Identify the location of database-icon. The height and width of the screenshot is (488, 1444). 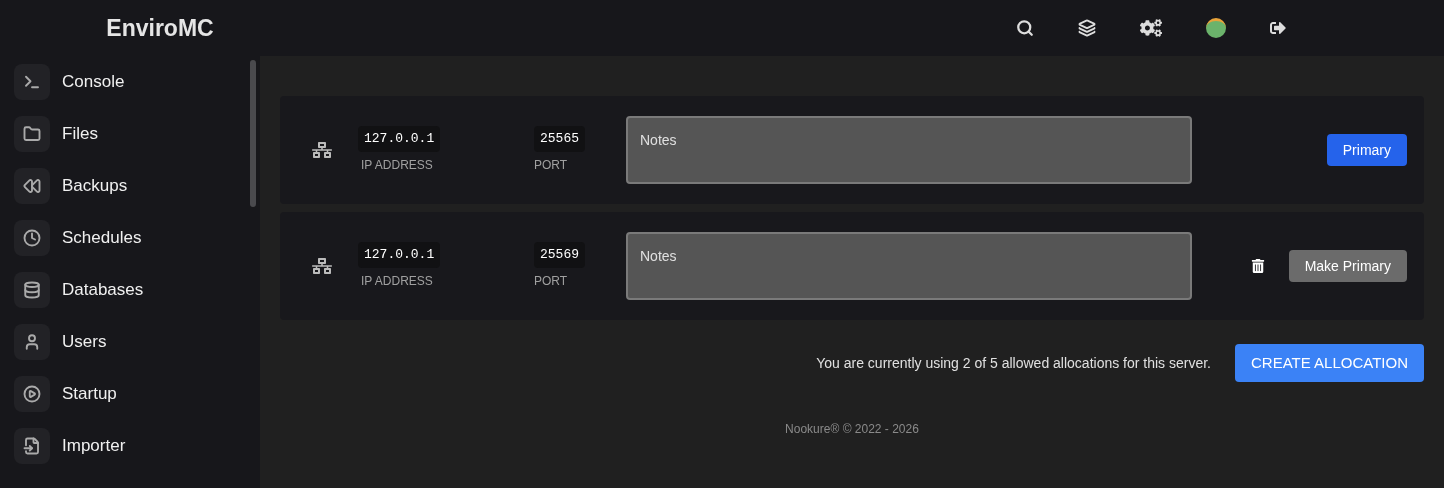
(32, 290).